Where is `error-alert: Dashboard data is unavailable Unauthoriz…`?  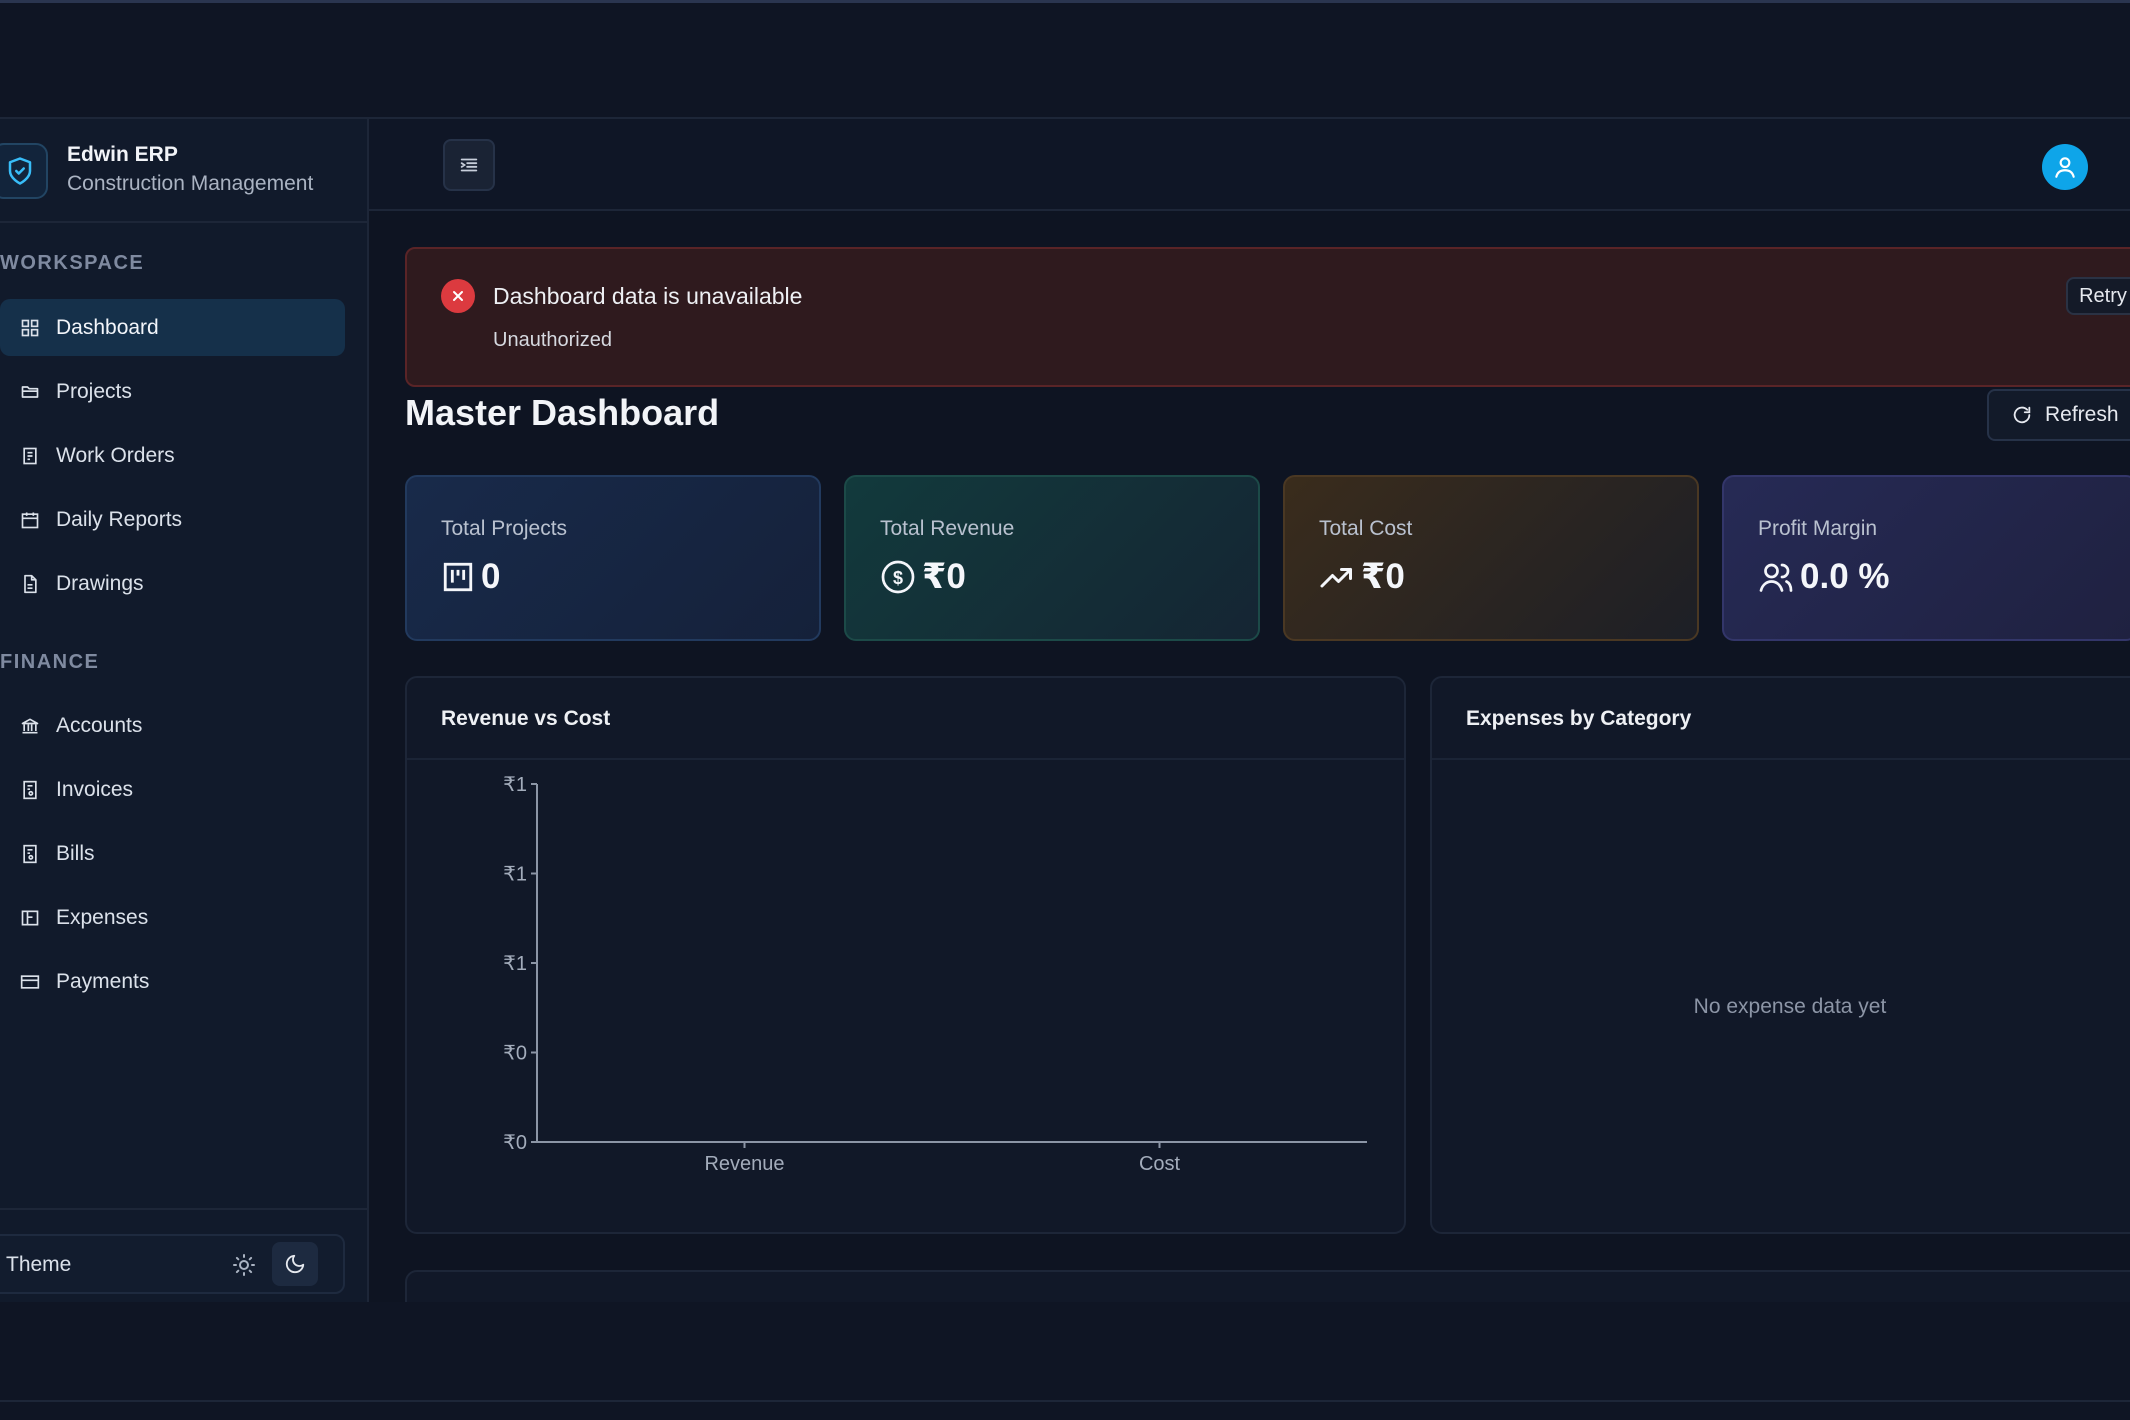
error-alert: Dashboard data is unavailable Unauthoriz… is located at coordinates (1267, 317).